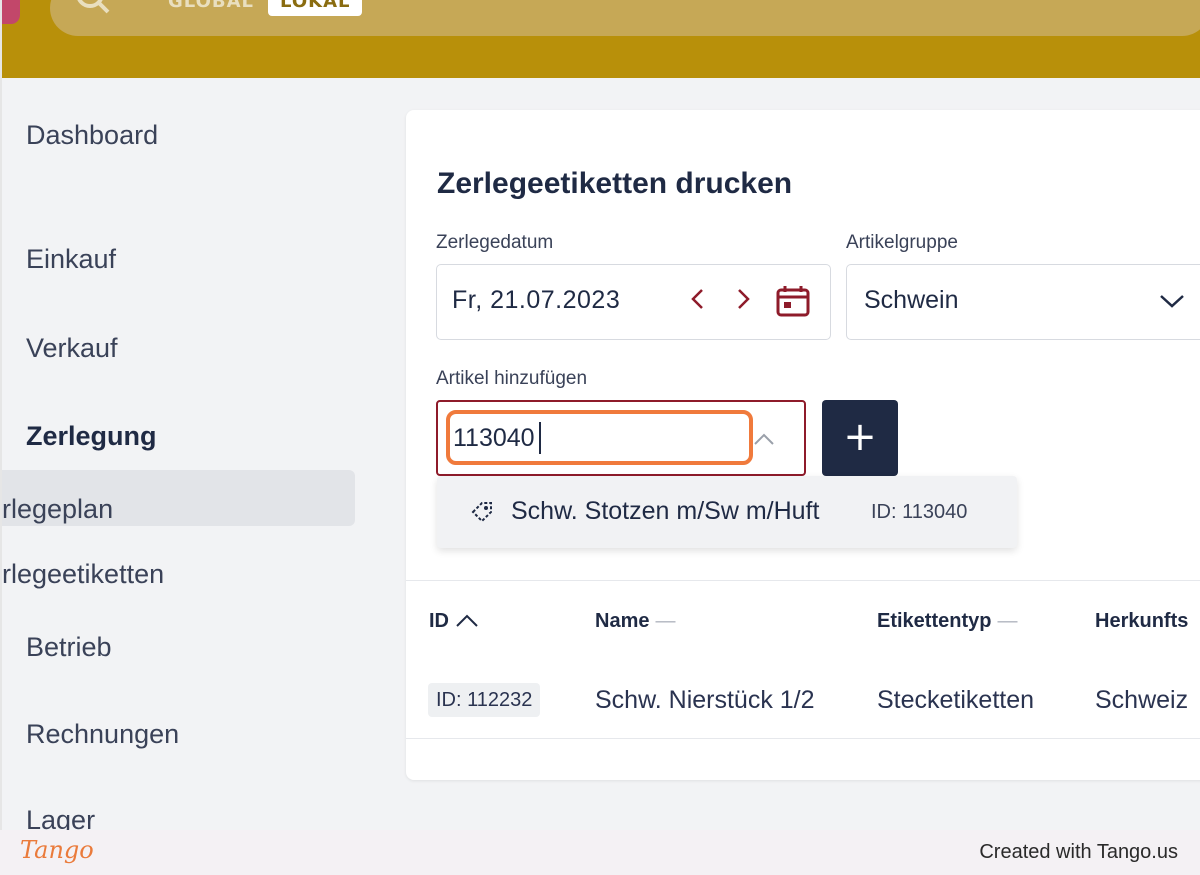 Image resolution: width=1200 pixels, height=875 pixels. I want to click on row-origin: Schweiz, so click(1142, 700).